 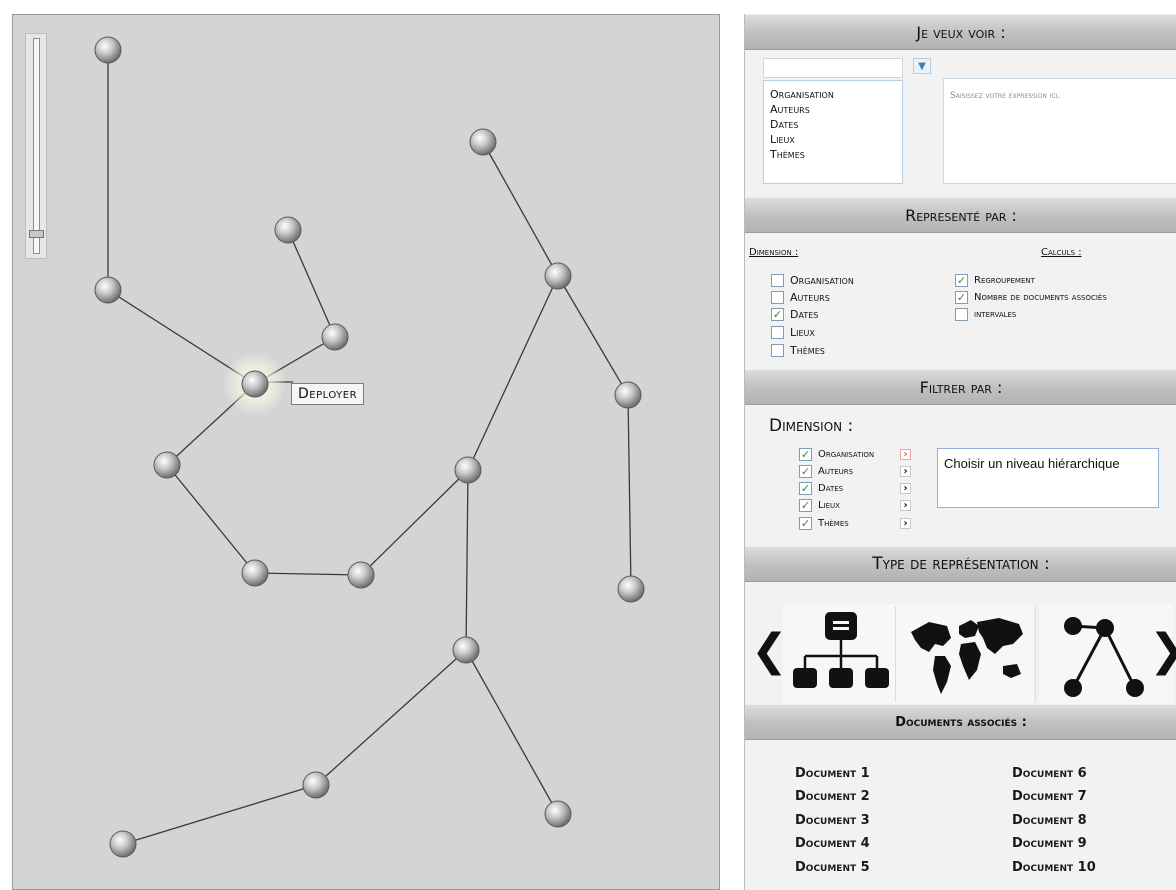 I want to click on checkbox-auteurs: Auteurs, so click(x=800, y=297).